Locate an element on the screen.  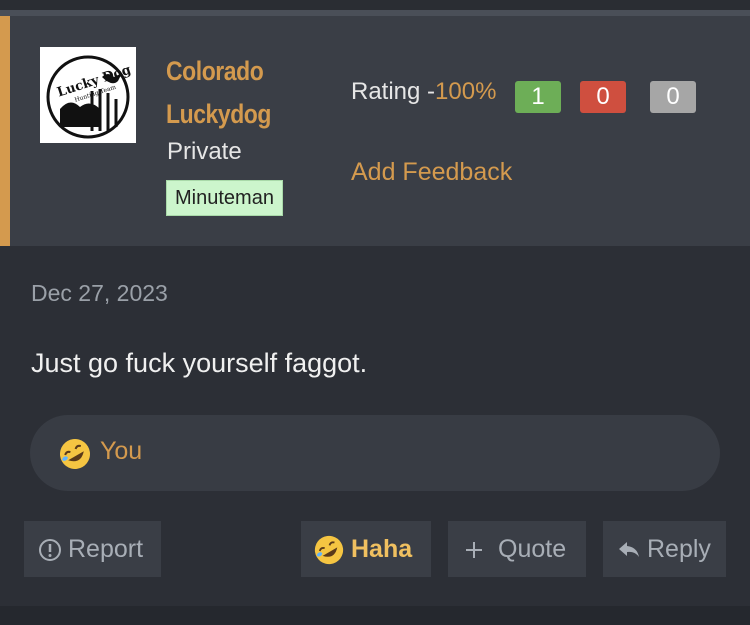
alert-circle-icon is located at coordinates (50, 550).